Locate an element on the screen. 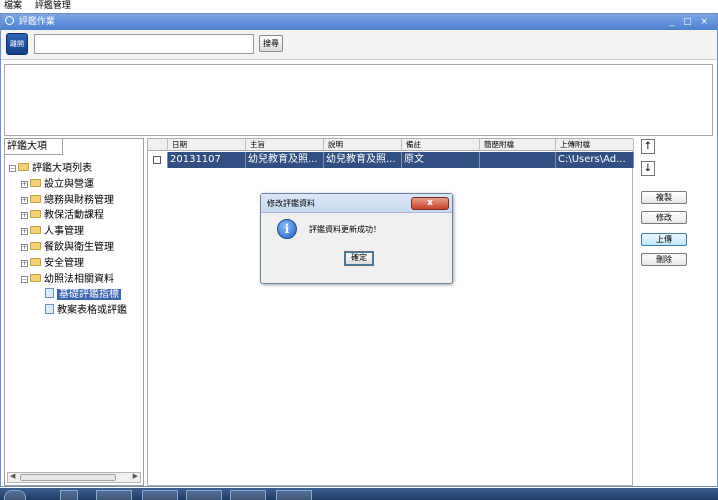 This screenshot has height=500, width=718. column-header: 說明 is located at coordinates (363, 144).